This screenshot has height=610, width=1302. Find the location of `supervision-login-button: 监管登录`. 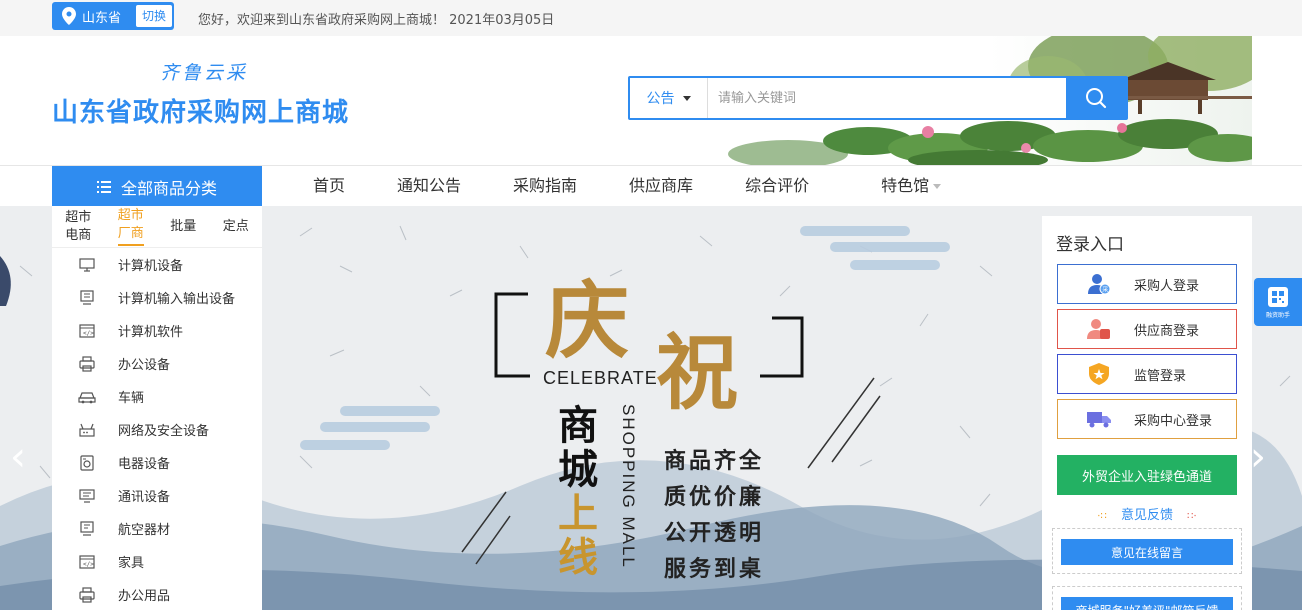

supervision-login-button: 监管登录 is located at coordinates (1147, 374).